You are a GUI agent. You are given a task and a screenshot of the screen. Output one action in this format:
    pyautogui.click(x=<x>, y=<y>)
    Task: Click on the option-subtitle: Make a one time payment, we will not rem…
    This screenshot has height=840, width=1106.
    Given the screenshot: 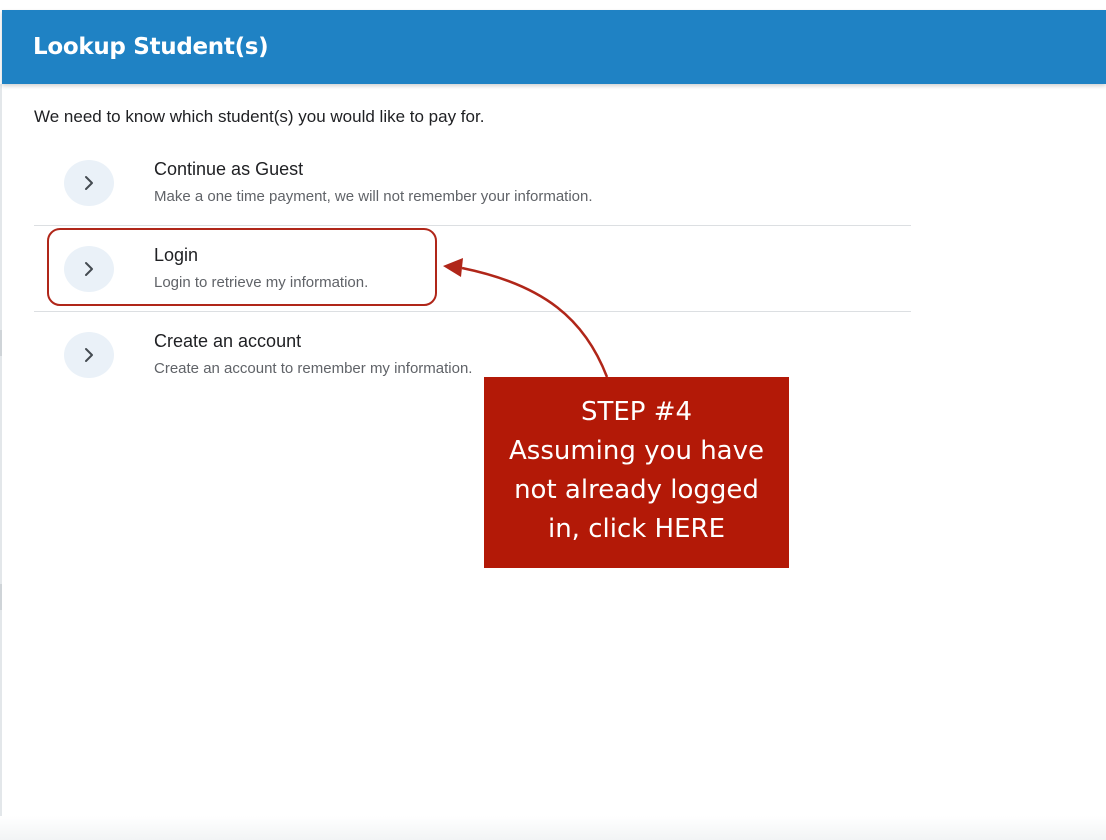 What is the action you would take?
    pyautogui.click(x=373, y=196)
    